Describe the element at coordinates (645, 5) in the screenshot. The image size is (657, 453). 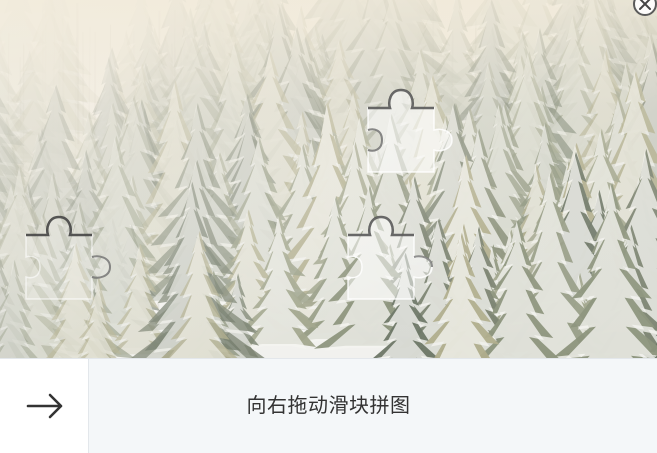
I see `close-icon` at that location.